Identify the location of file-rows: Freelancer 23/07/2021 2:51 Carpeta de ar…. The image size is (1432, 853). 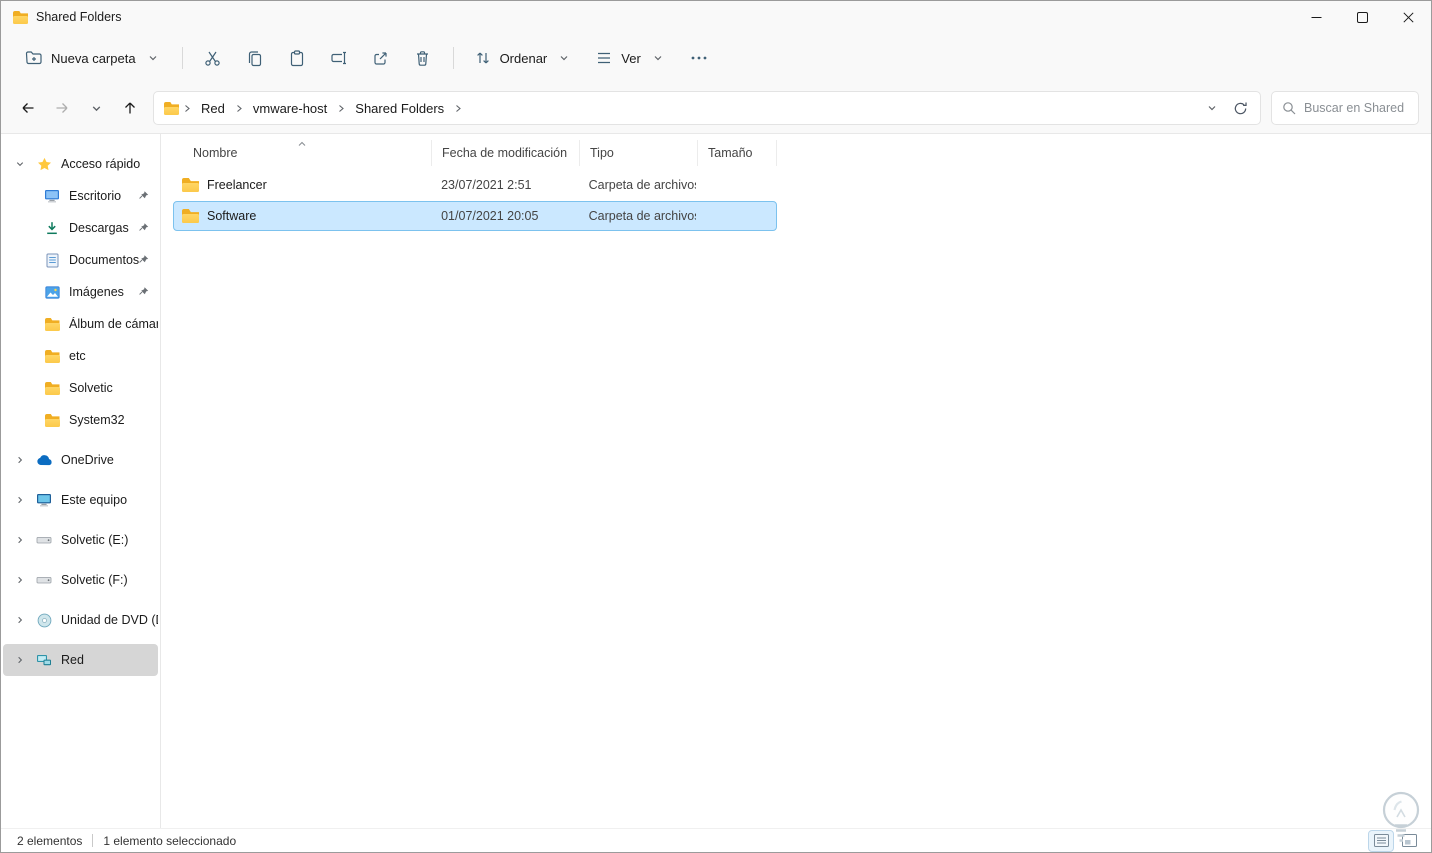
(802, 201).